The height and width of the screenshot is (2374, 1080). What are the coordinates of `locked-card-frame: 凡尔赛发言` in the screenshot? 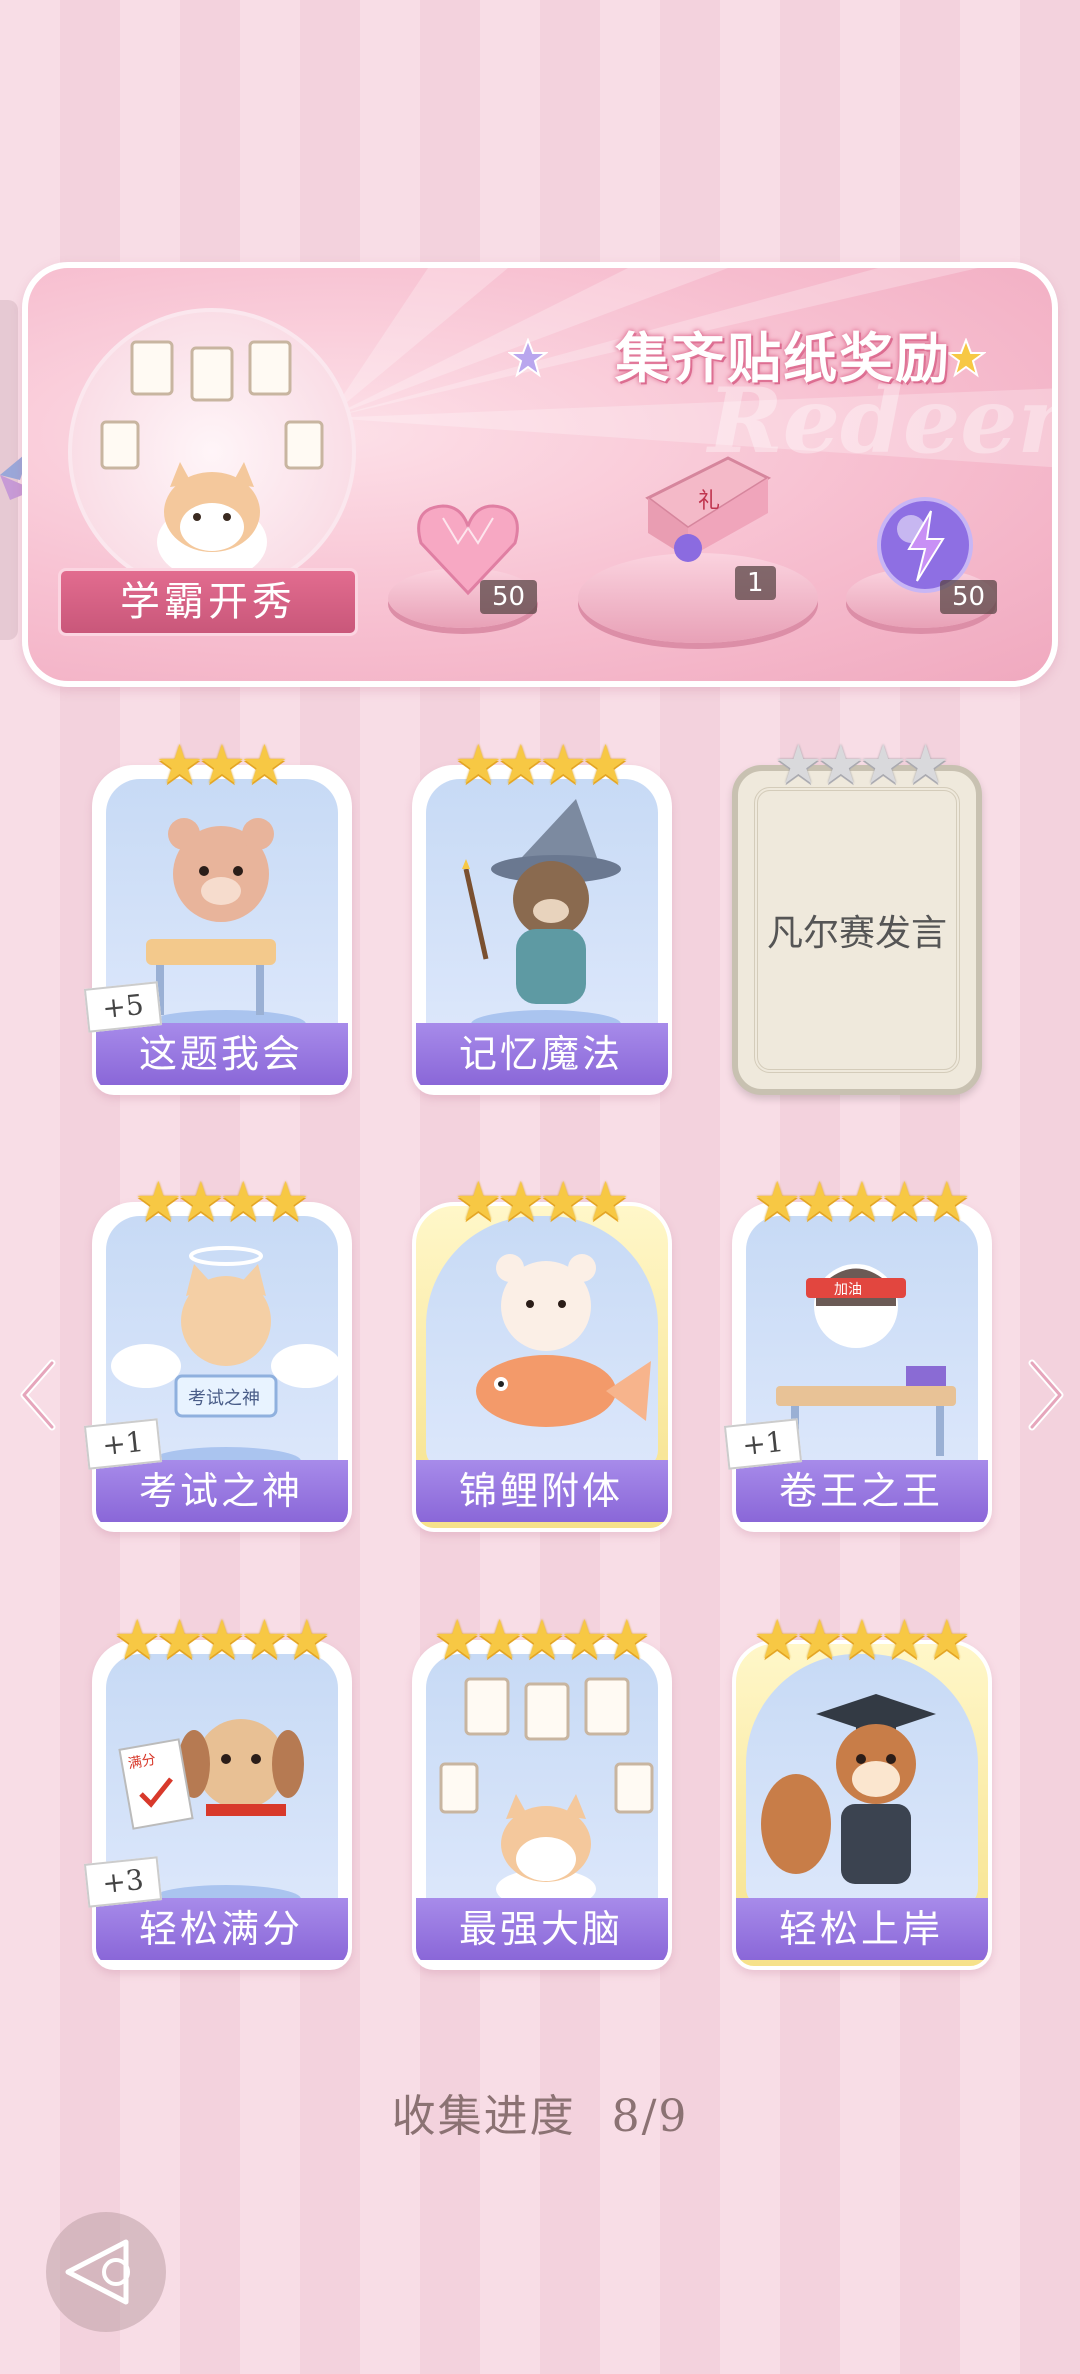 It's located at (857, 930).